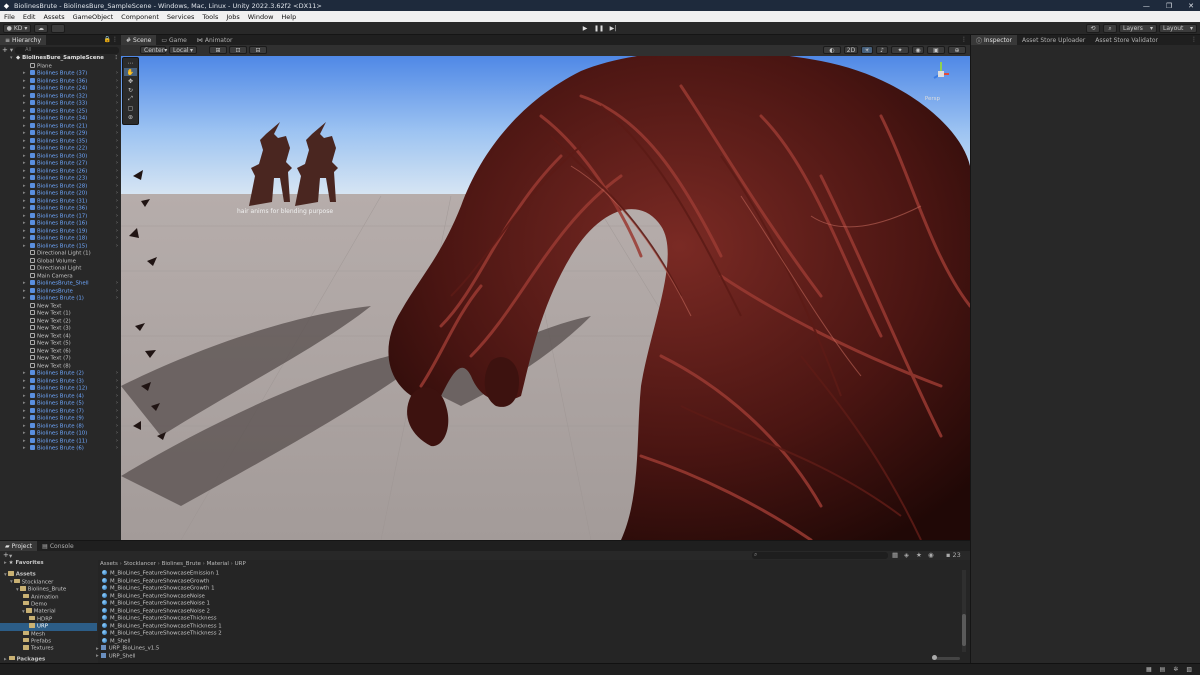  I want to click on layers-dropdown: Layers ▾, so click(1138, 28).